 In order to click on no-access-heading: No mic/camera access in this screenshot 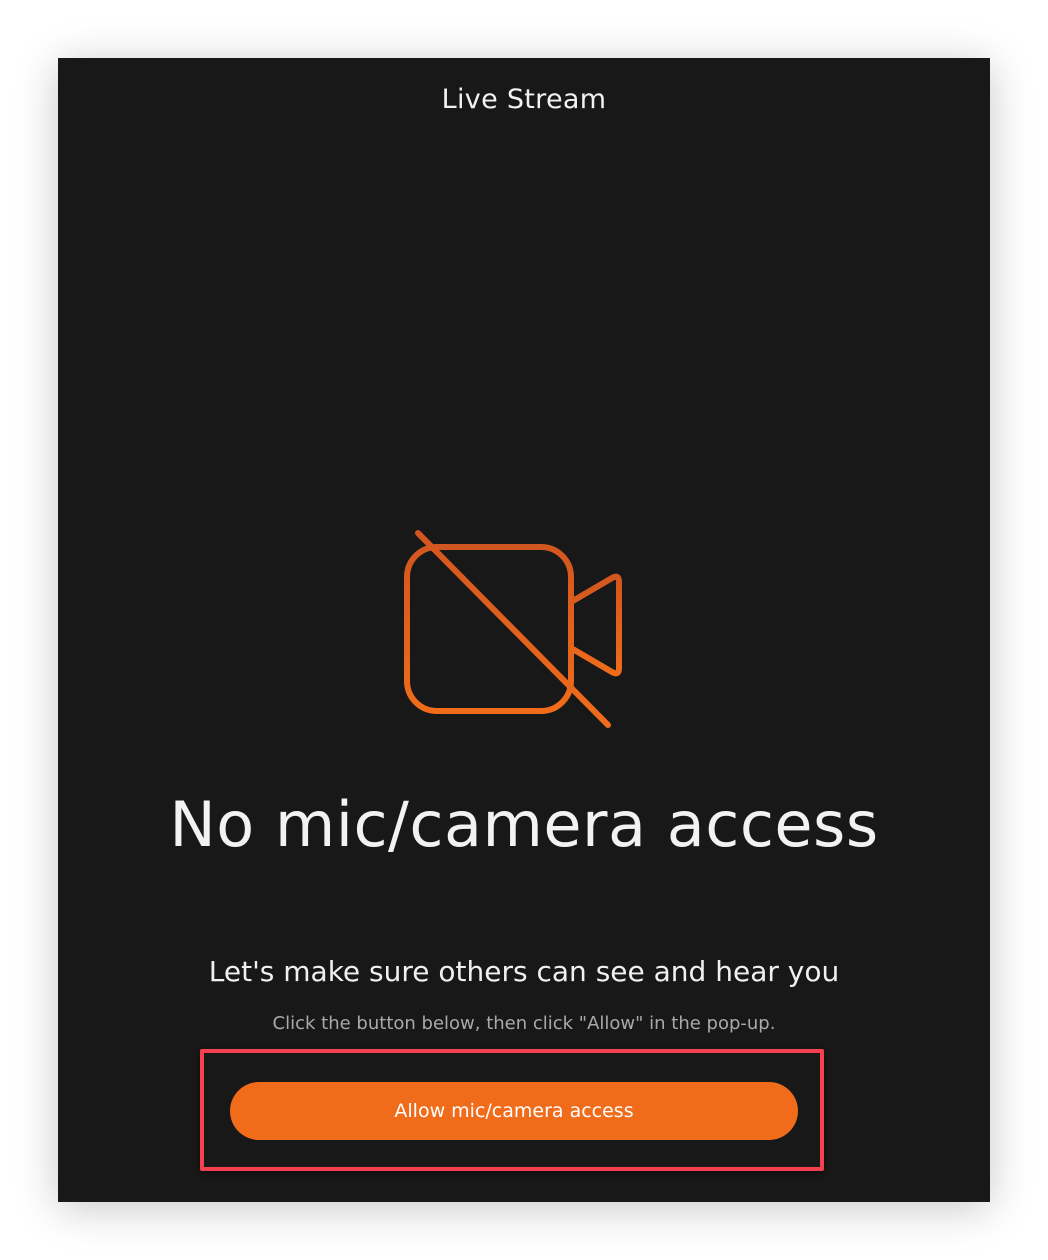, I will do `click(524, 824)`.